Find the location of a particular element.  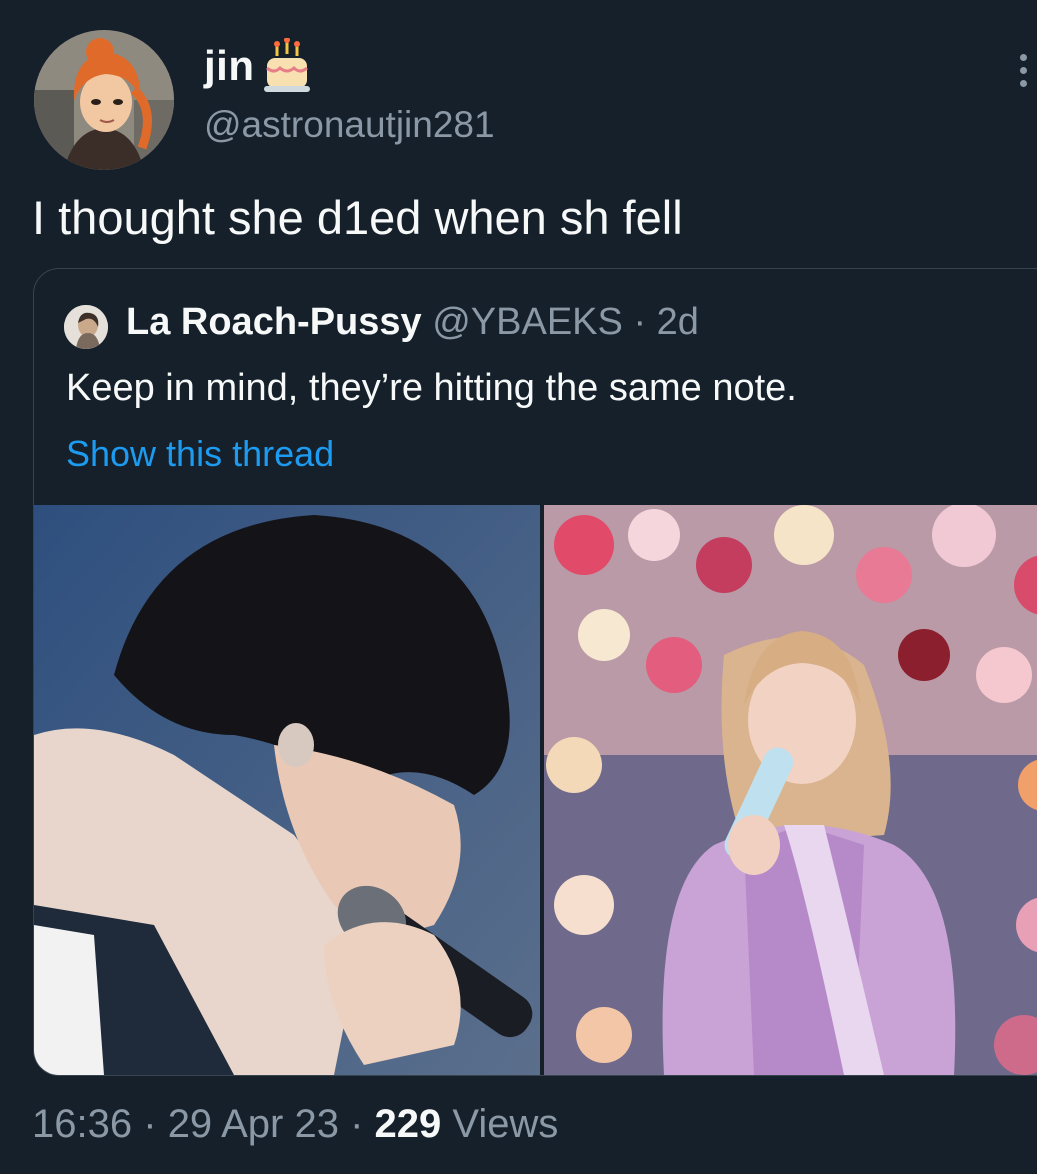

show-thread-link: Show this thread is located at coordinates (200, 454).